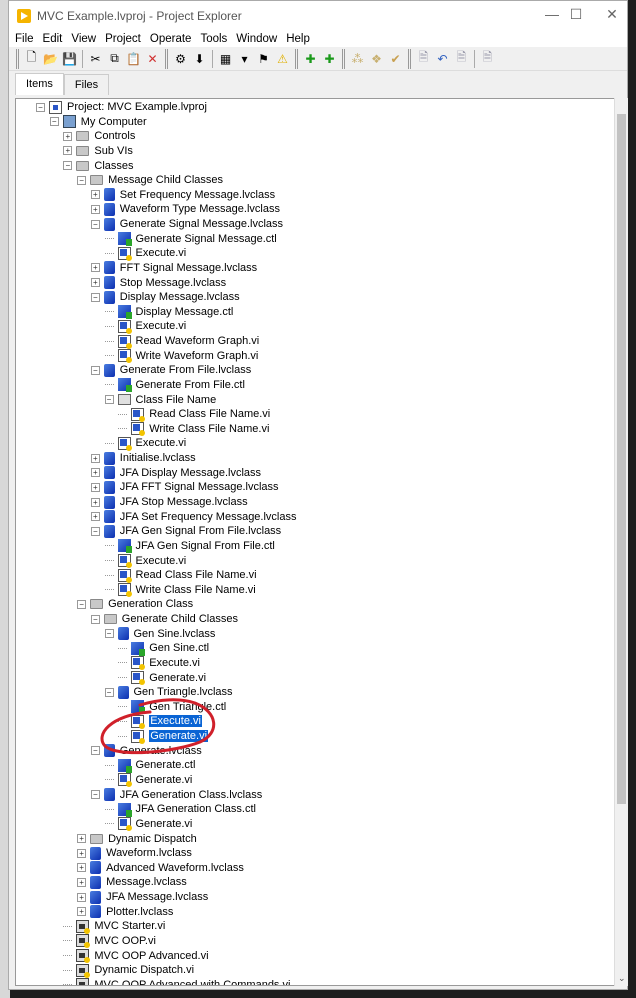 Image resolution: width=636 pixels, height=998 pixels. What do you see at coordinates (181, 356) in the screenshot?
I see `tree-item: Write Waveform Graph.vi` at bounding box center [181, 356].